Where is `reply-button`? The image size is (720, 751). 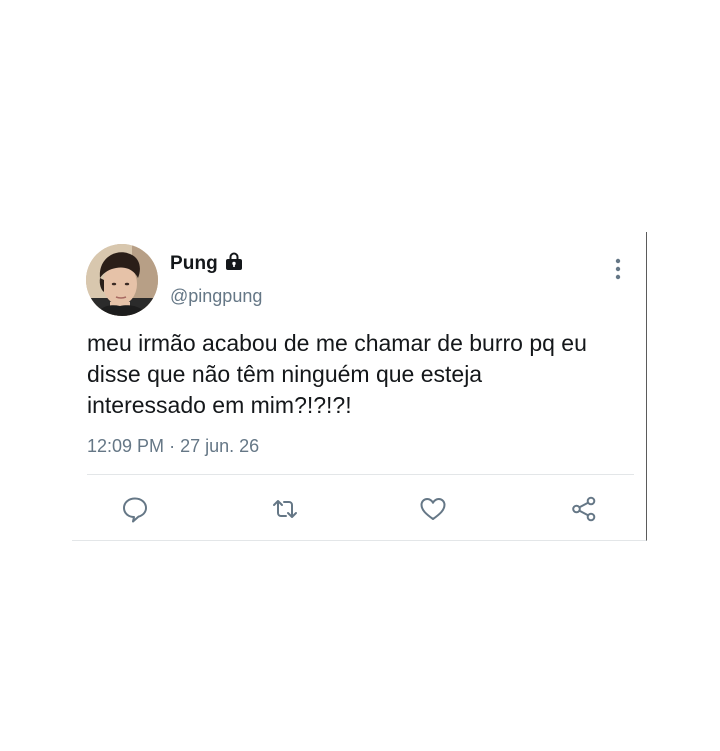 reply-button is located at coordinates (135, 509).